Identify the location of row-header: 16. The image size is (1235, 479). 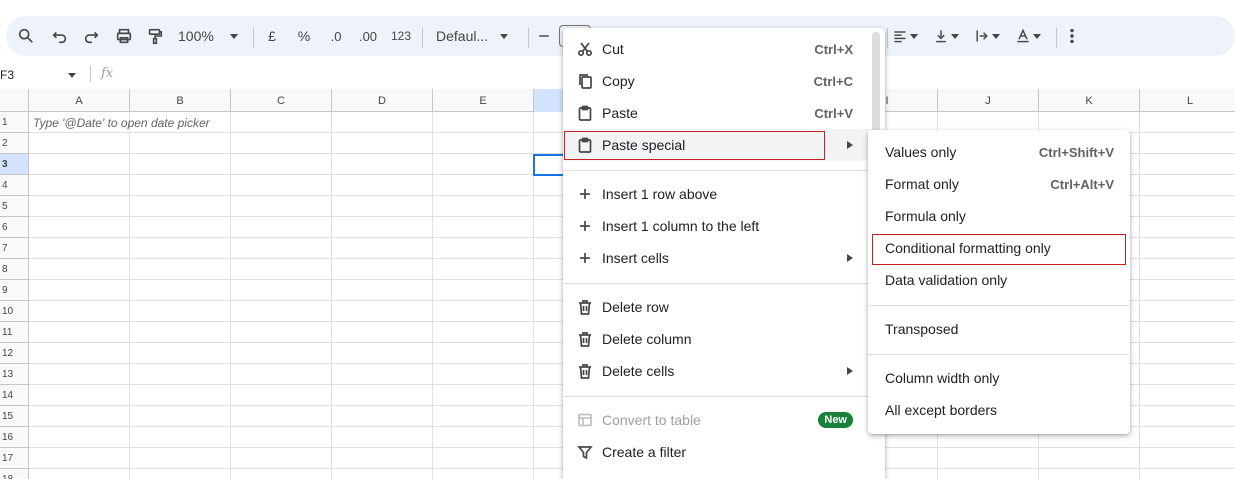
(14, 437).